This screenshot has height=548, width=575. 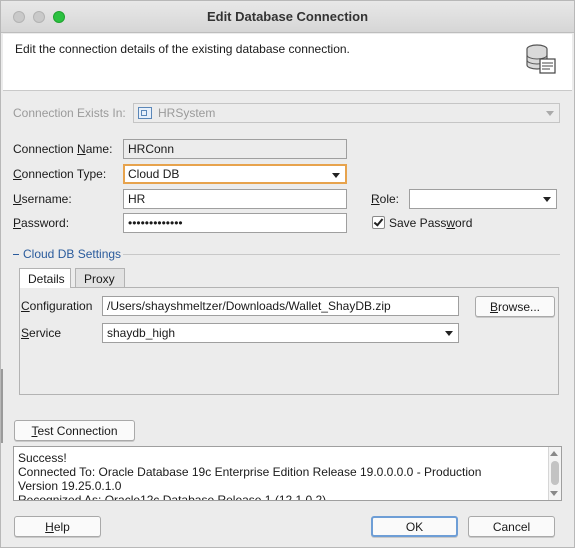 I want to click on connection-type-label: Connection Type:, so click(x=60, y=174).